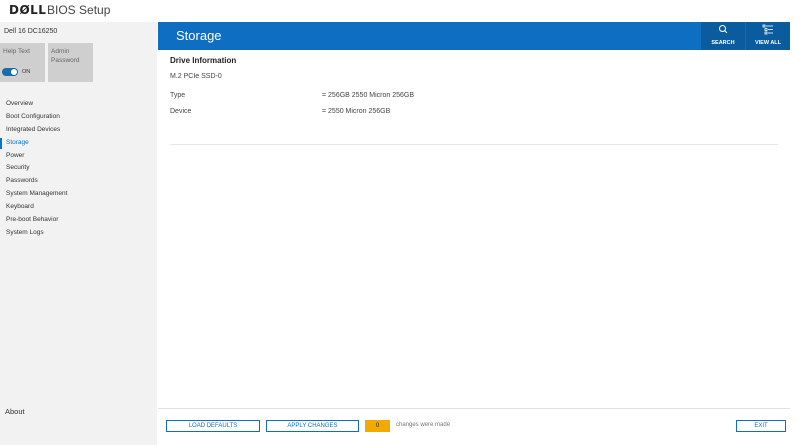 This screenshot has width=800, height=445. What do you see at coordinates (723, 43) in the screenshot?
I see `search-button-label: SEARCH` at bounding box center [723, 43].